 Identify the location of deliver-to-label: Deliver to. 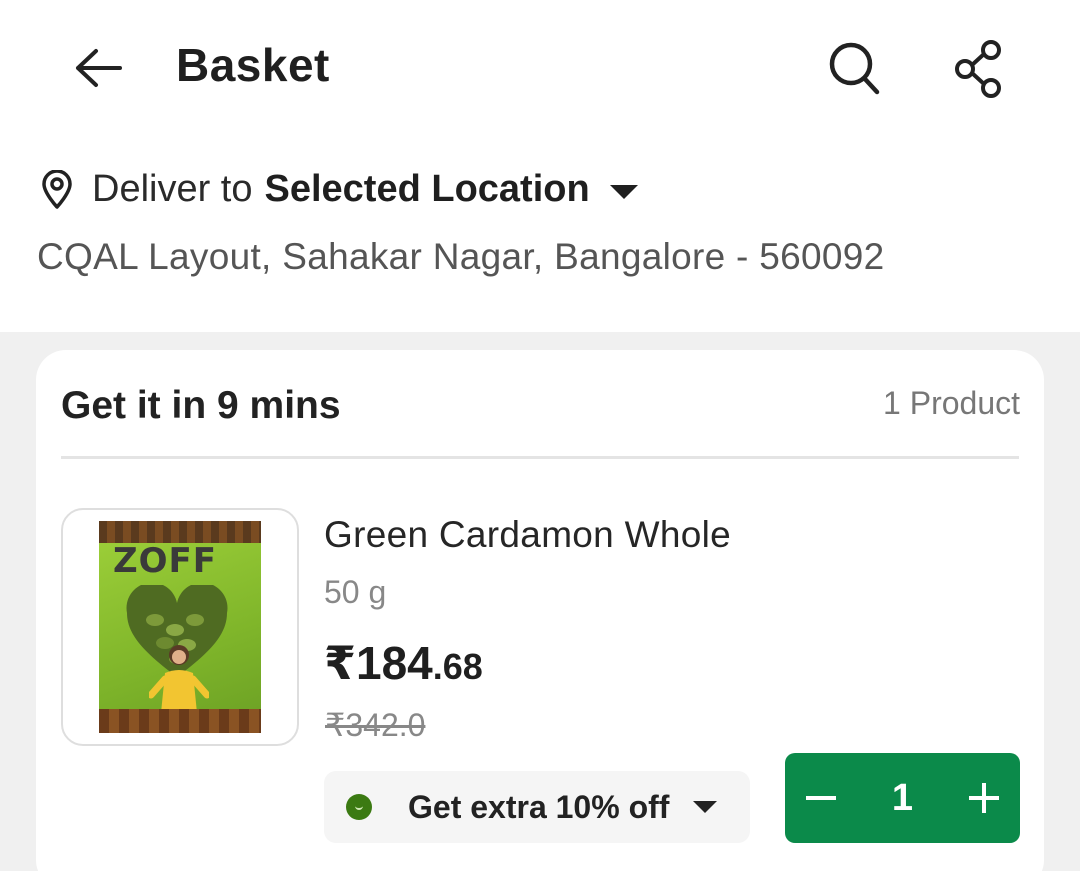
(172, 189).